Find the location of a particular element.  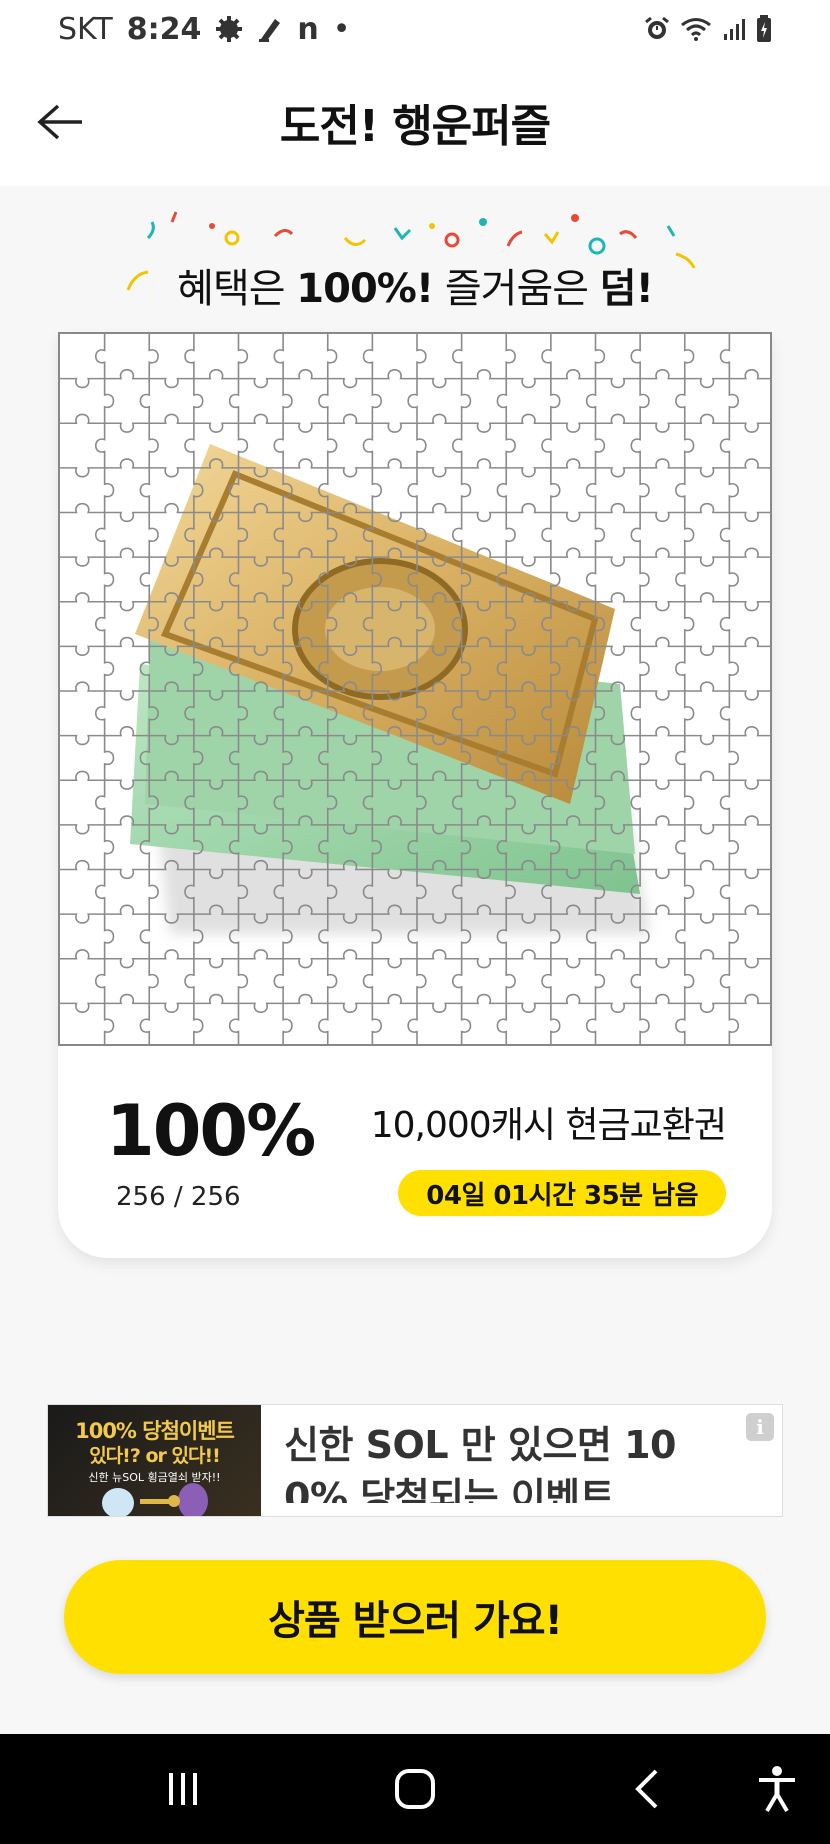

recent-apps-icon is located at coordinates (183, 1789).